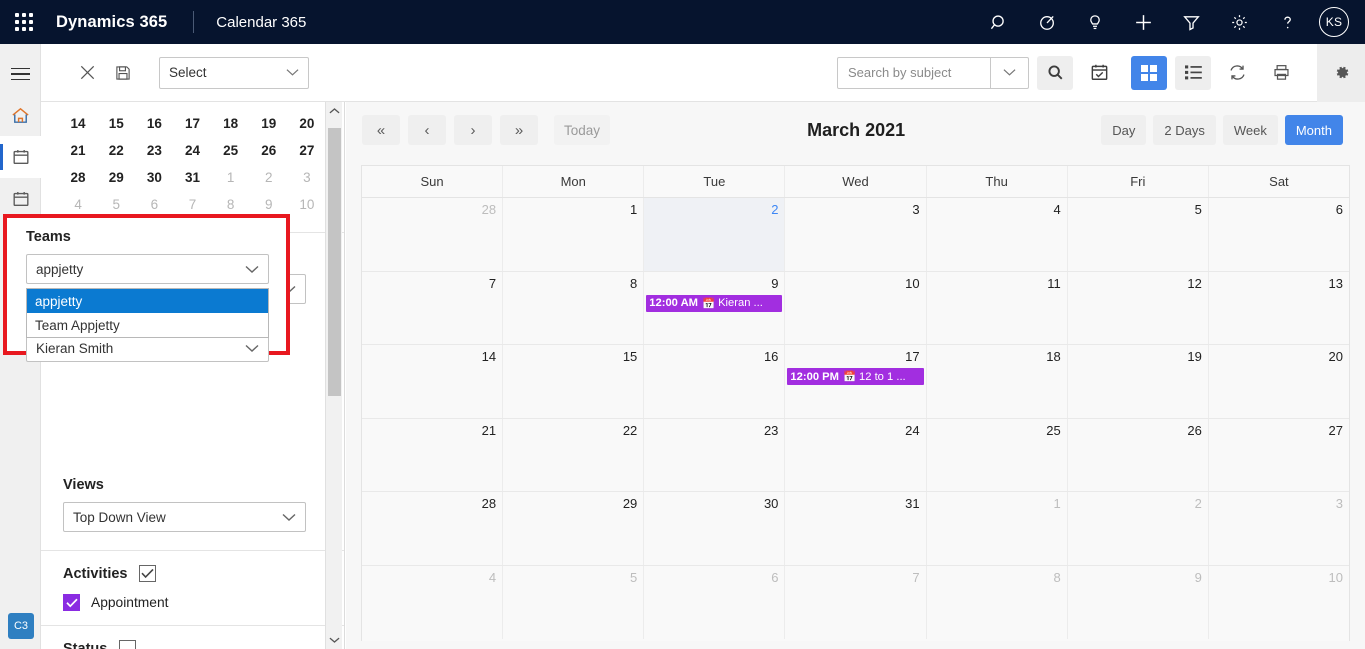 This screenshot has width=1365, height=649. What do you see at coordinates (1239, 22) in the screenshot?
I see `gear-icon` at bounding box center [1239, 22].